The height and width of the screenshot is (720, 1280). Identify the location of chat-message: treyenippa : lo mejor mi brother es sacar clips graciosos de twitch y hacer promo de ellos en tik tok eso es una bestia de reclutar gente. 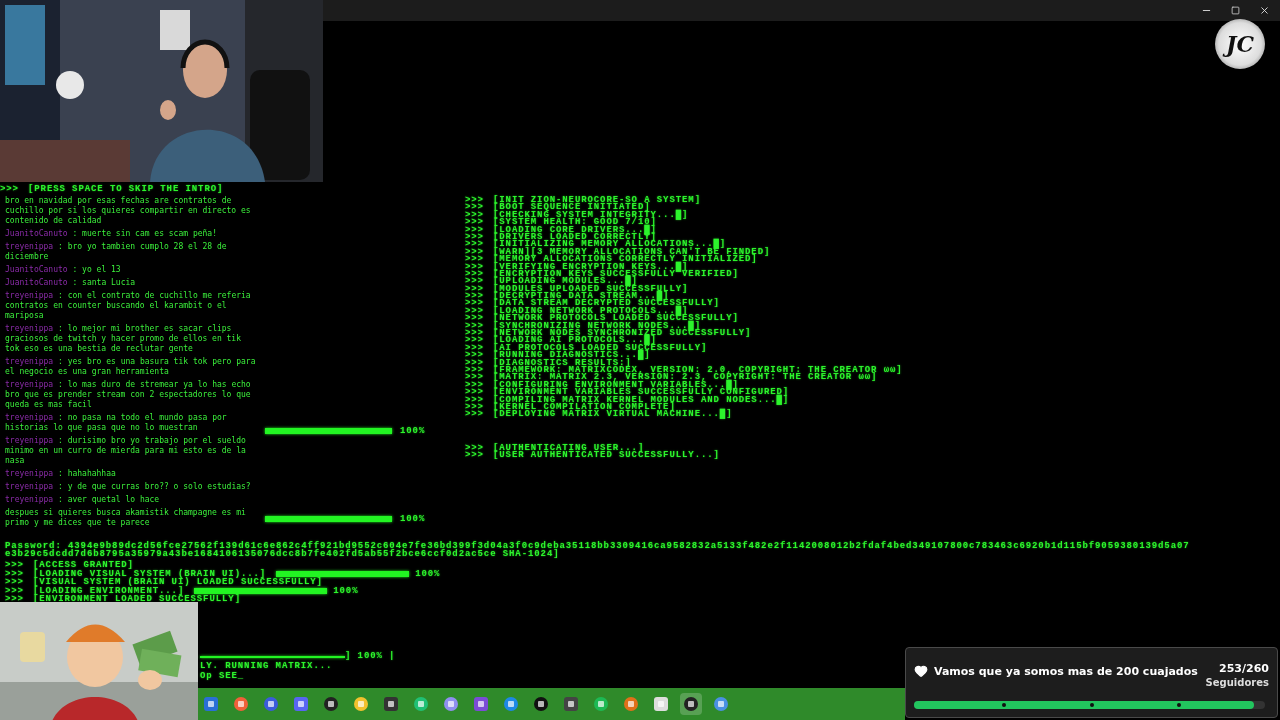
(123, 339).